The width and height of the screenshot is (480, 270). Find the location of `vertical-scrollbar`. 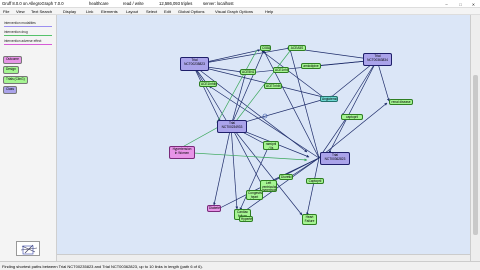

vertical-scrollbar is located at coordinates (475, 138).